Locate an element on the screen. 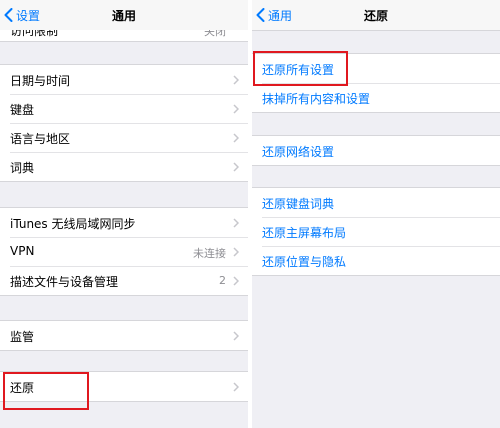 Image resolution: width=500 pixels, height=428 pixels. settings-group: iTunes 无线局域网同步 VPN 未连接 描述文件与设备管理 2 is located at coordinates (124, 251).